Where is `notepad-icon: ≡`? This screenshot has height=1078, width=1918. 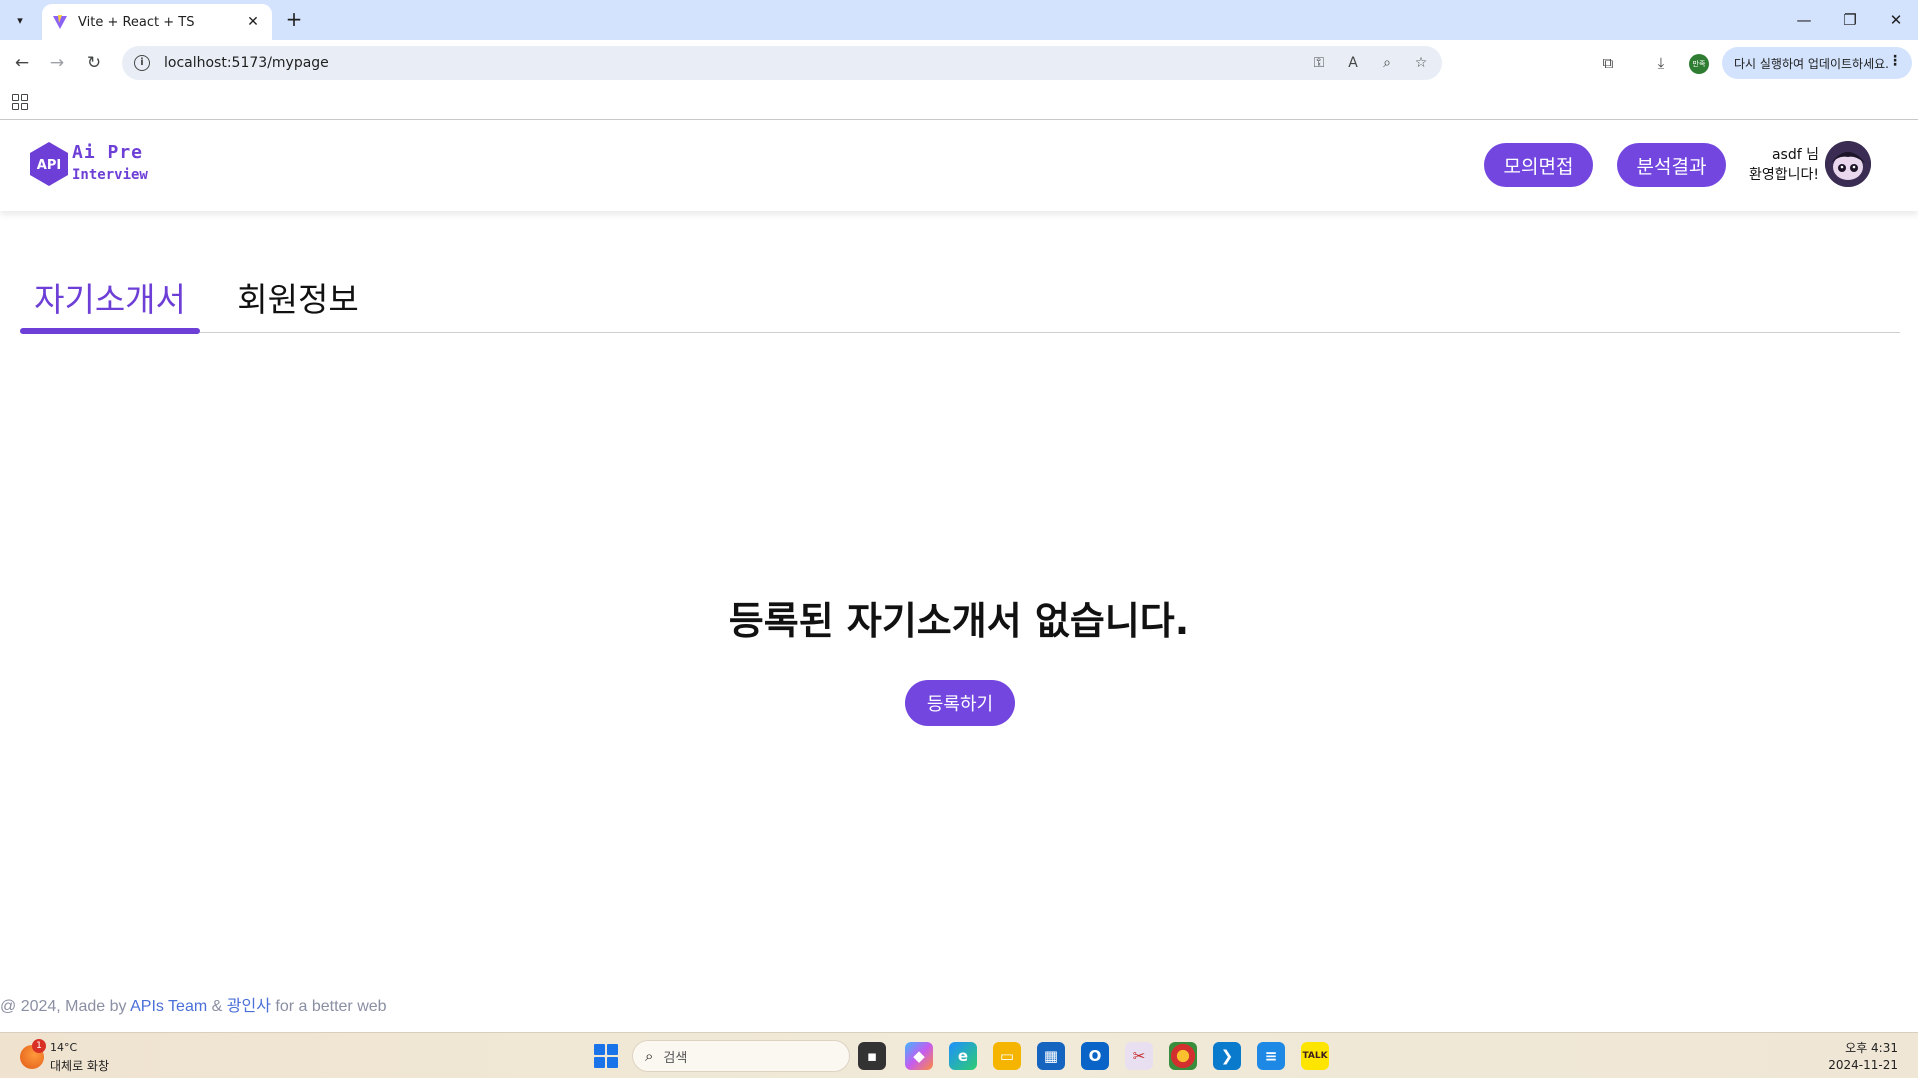
notepad-icon: ≡ is located at coordinates (1271, 1056).